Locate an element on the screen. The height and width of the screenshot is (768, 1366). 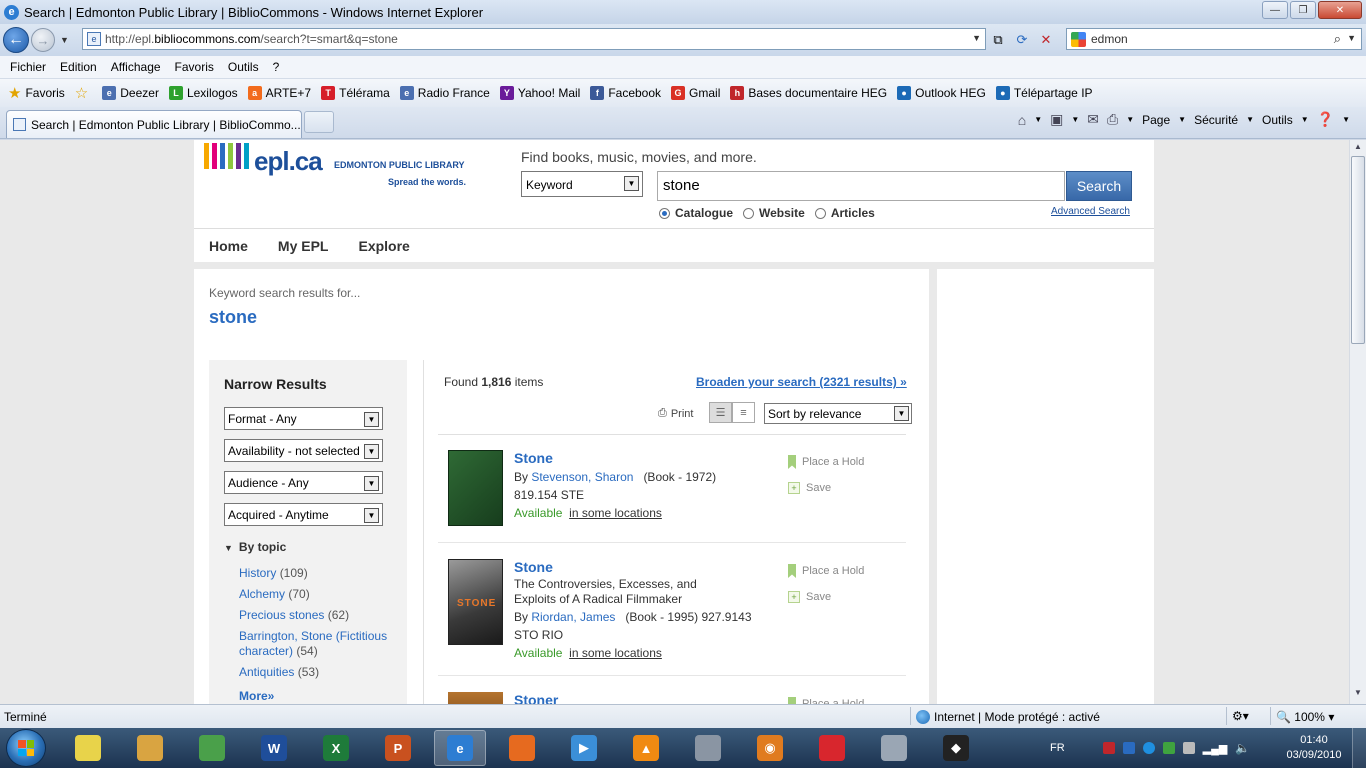
print-link: ⎙ Print is located at coordinates (675, 413).